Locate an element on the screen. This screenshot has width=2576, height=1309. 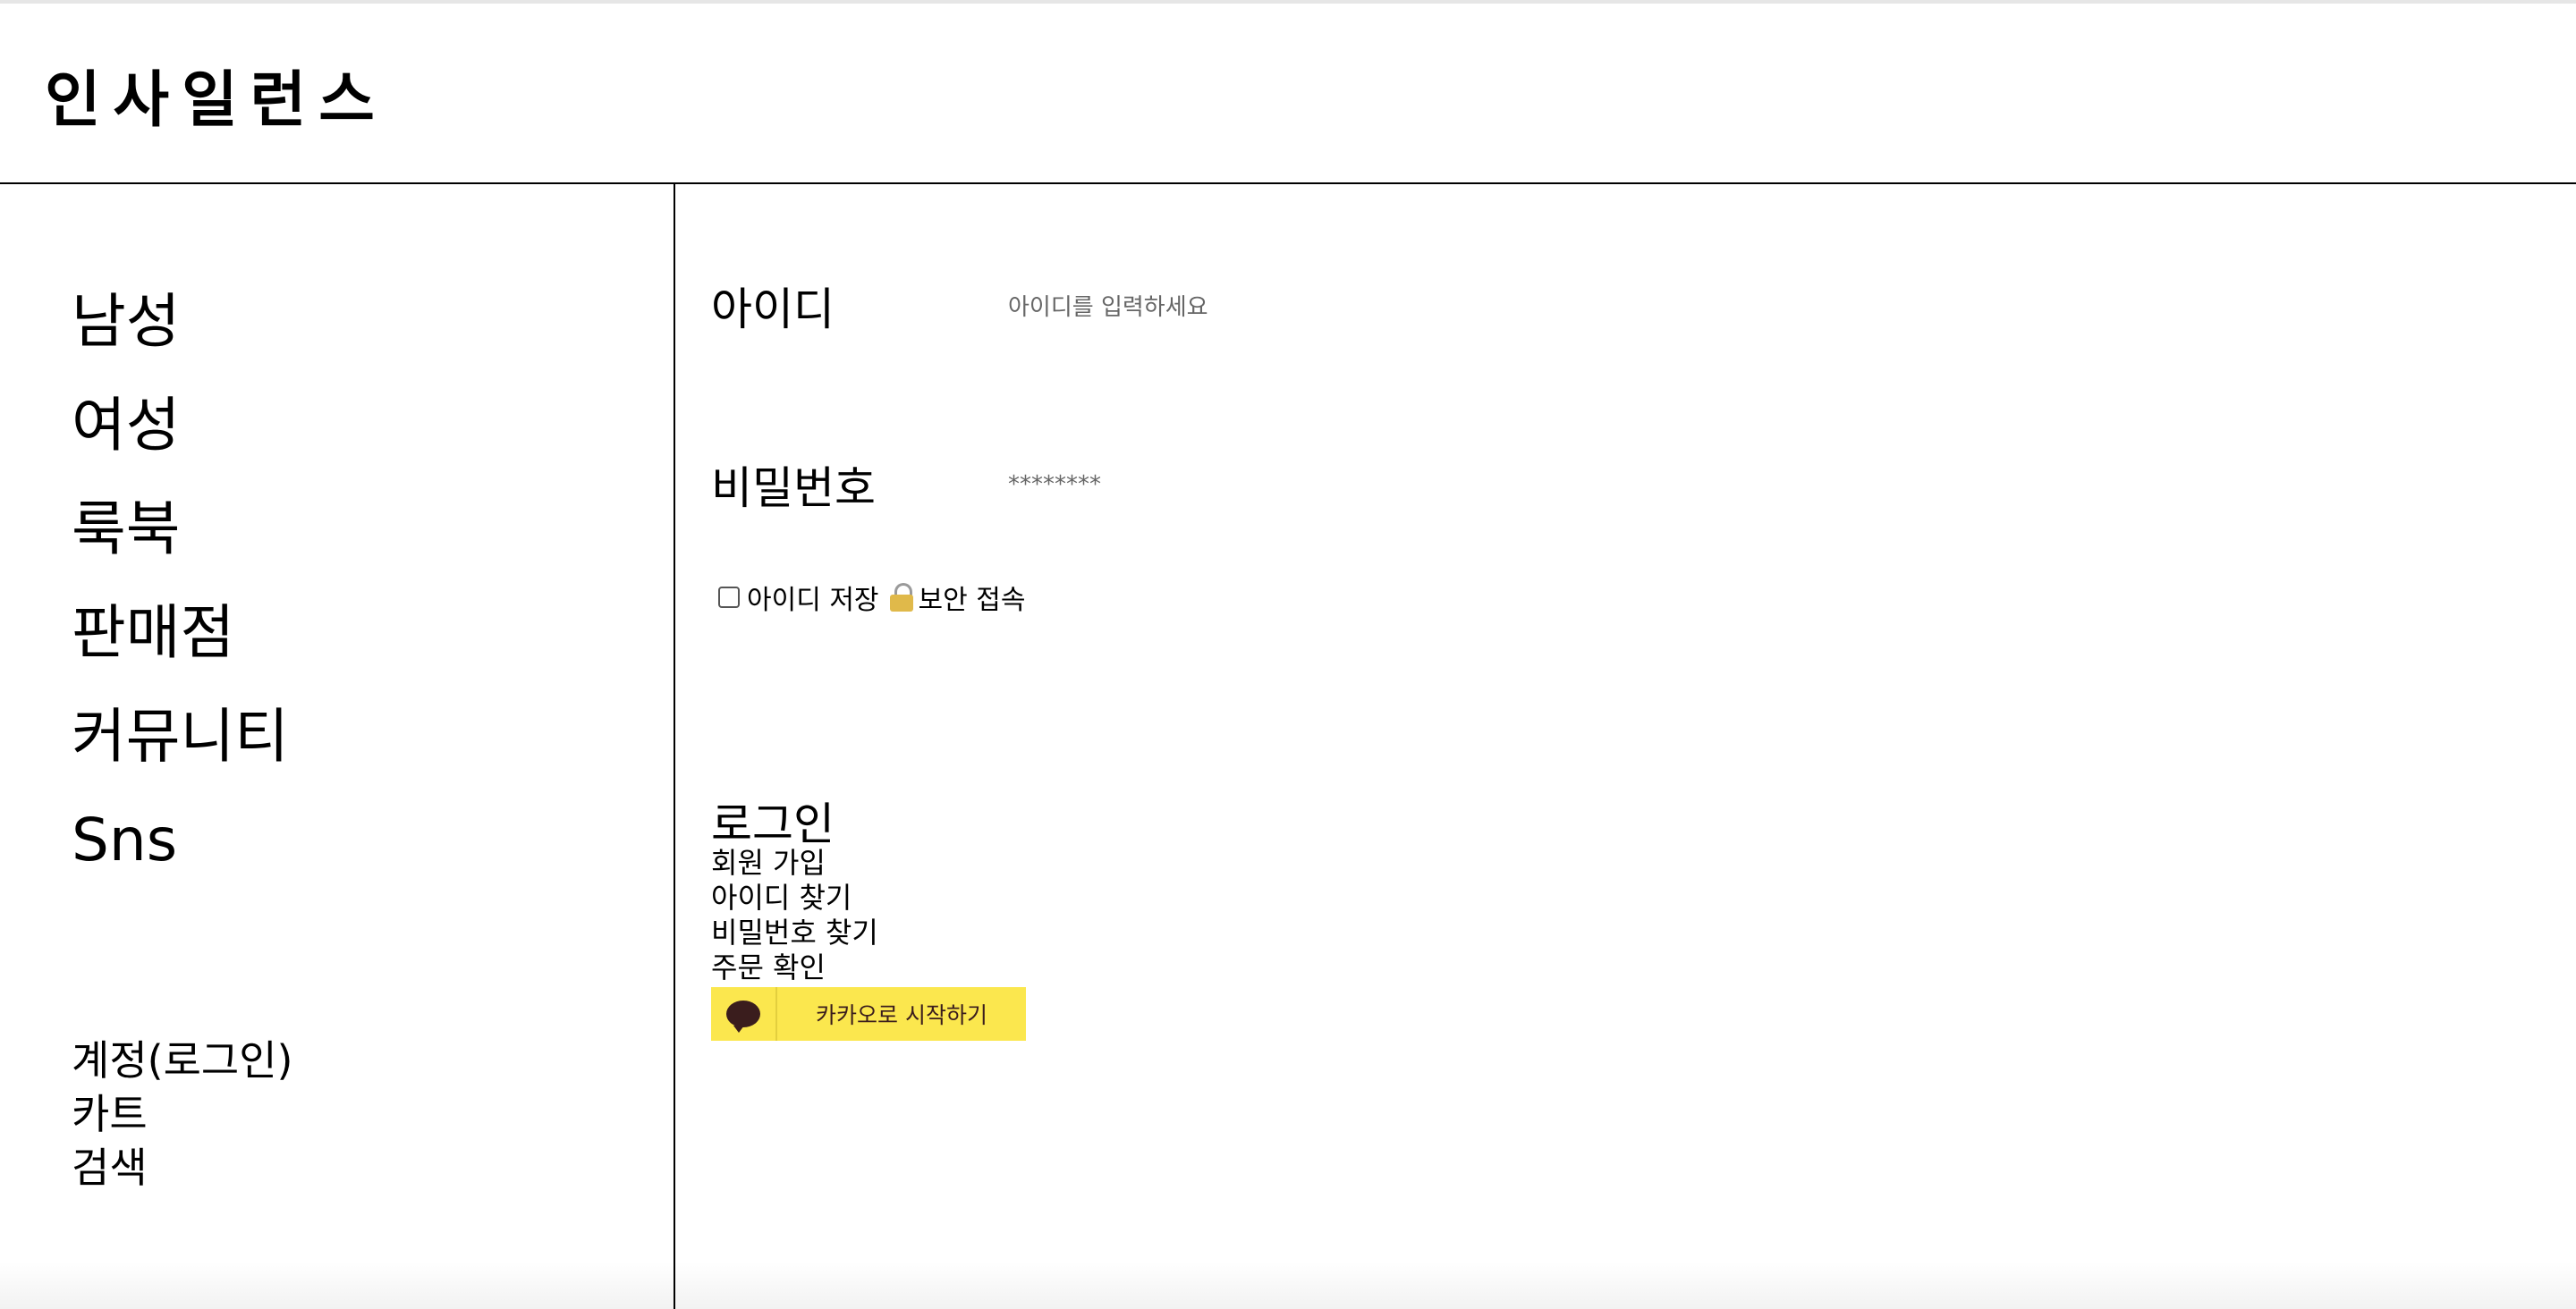
account-login-link: 계정(로그인) is located at coordinates (182, 1060).